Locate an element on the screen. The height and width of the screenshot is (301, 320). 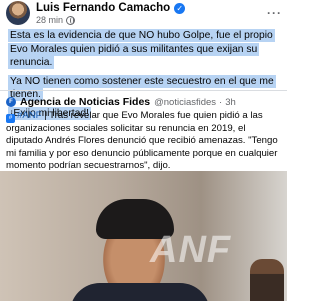
post-time: 28 min is located at coordinates (49, 20).